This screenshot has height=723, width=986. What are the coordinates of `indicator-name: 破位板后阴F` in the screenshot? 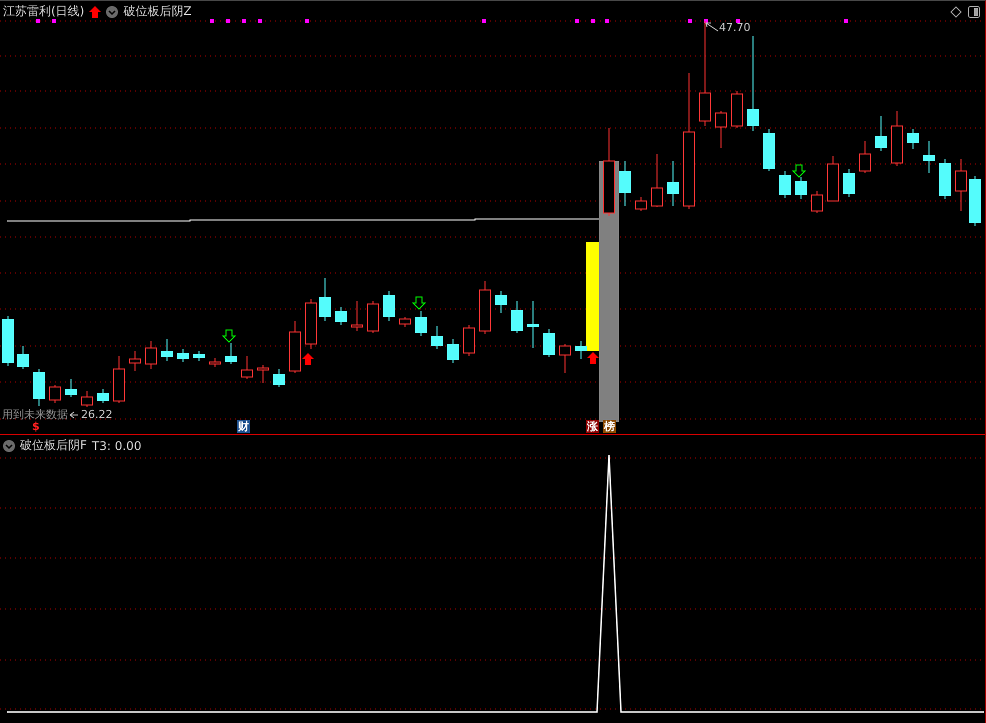 It's located at (53, 445).